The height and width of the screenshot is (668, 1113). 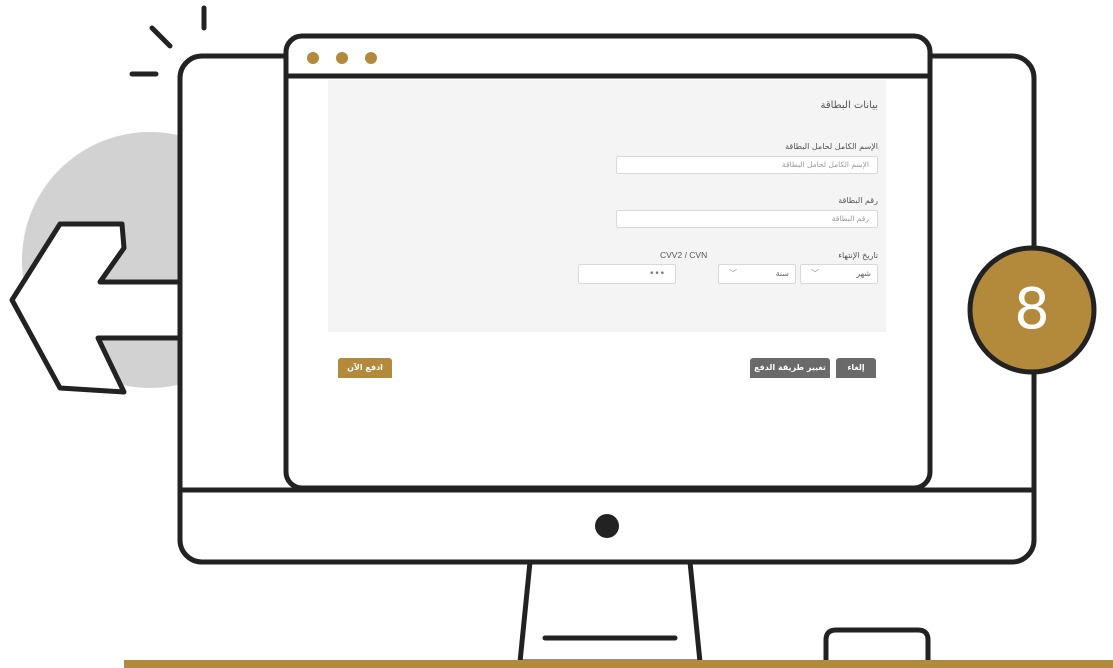 What do you see at coordinates (747, 219) in the screenshot?
I see `card-number-input: رقم البطاقة` at bounding box center [747, 219].